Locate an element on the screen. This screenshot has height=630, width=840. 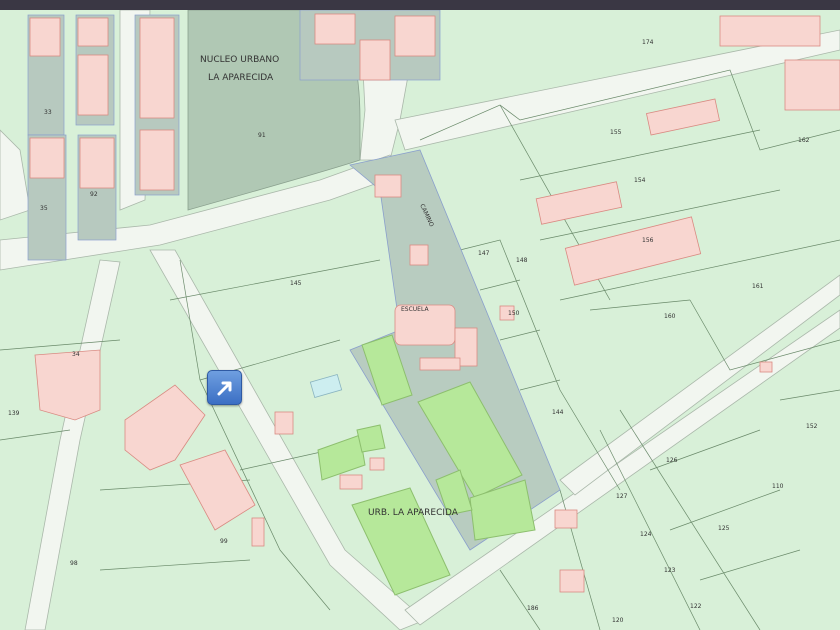
label-parcel-156: 156 is located at coordinates (648, 240).